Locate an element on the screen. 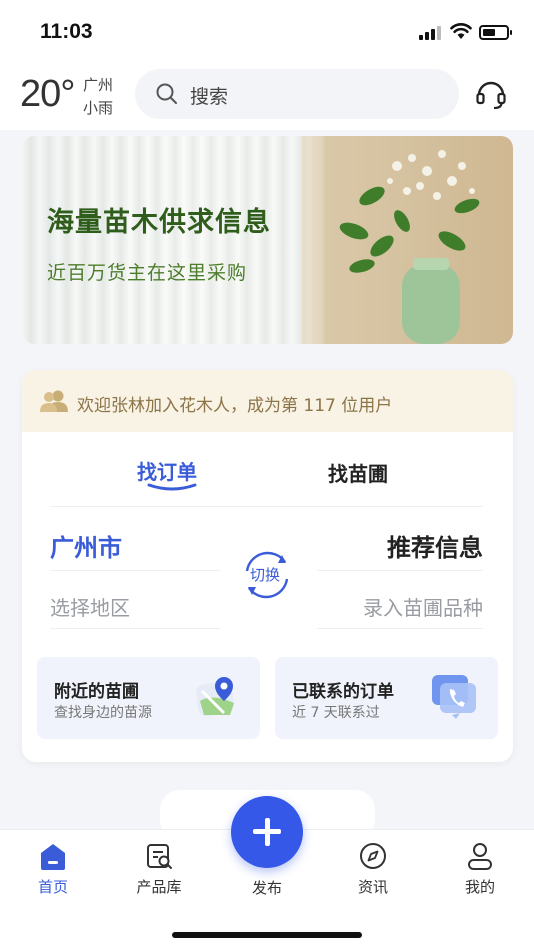 The image size is (534, 950). publish-button is located at coordinates (267, 832).